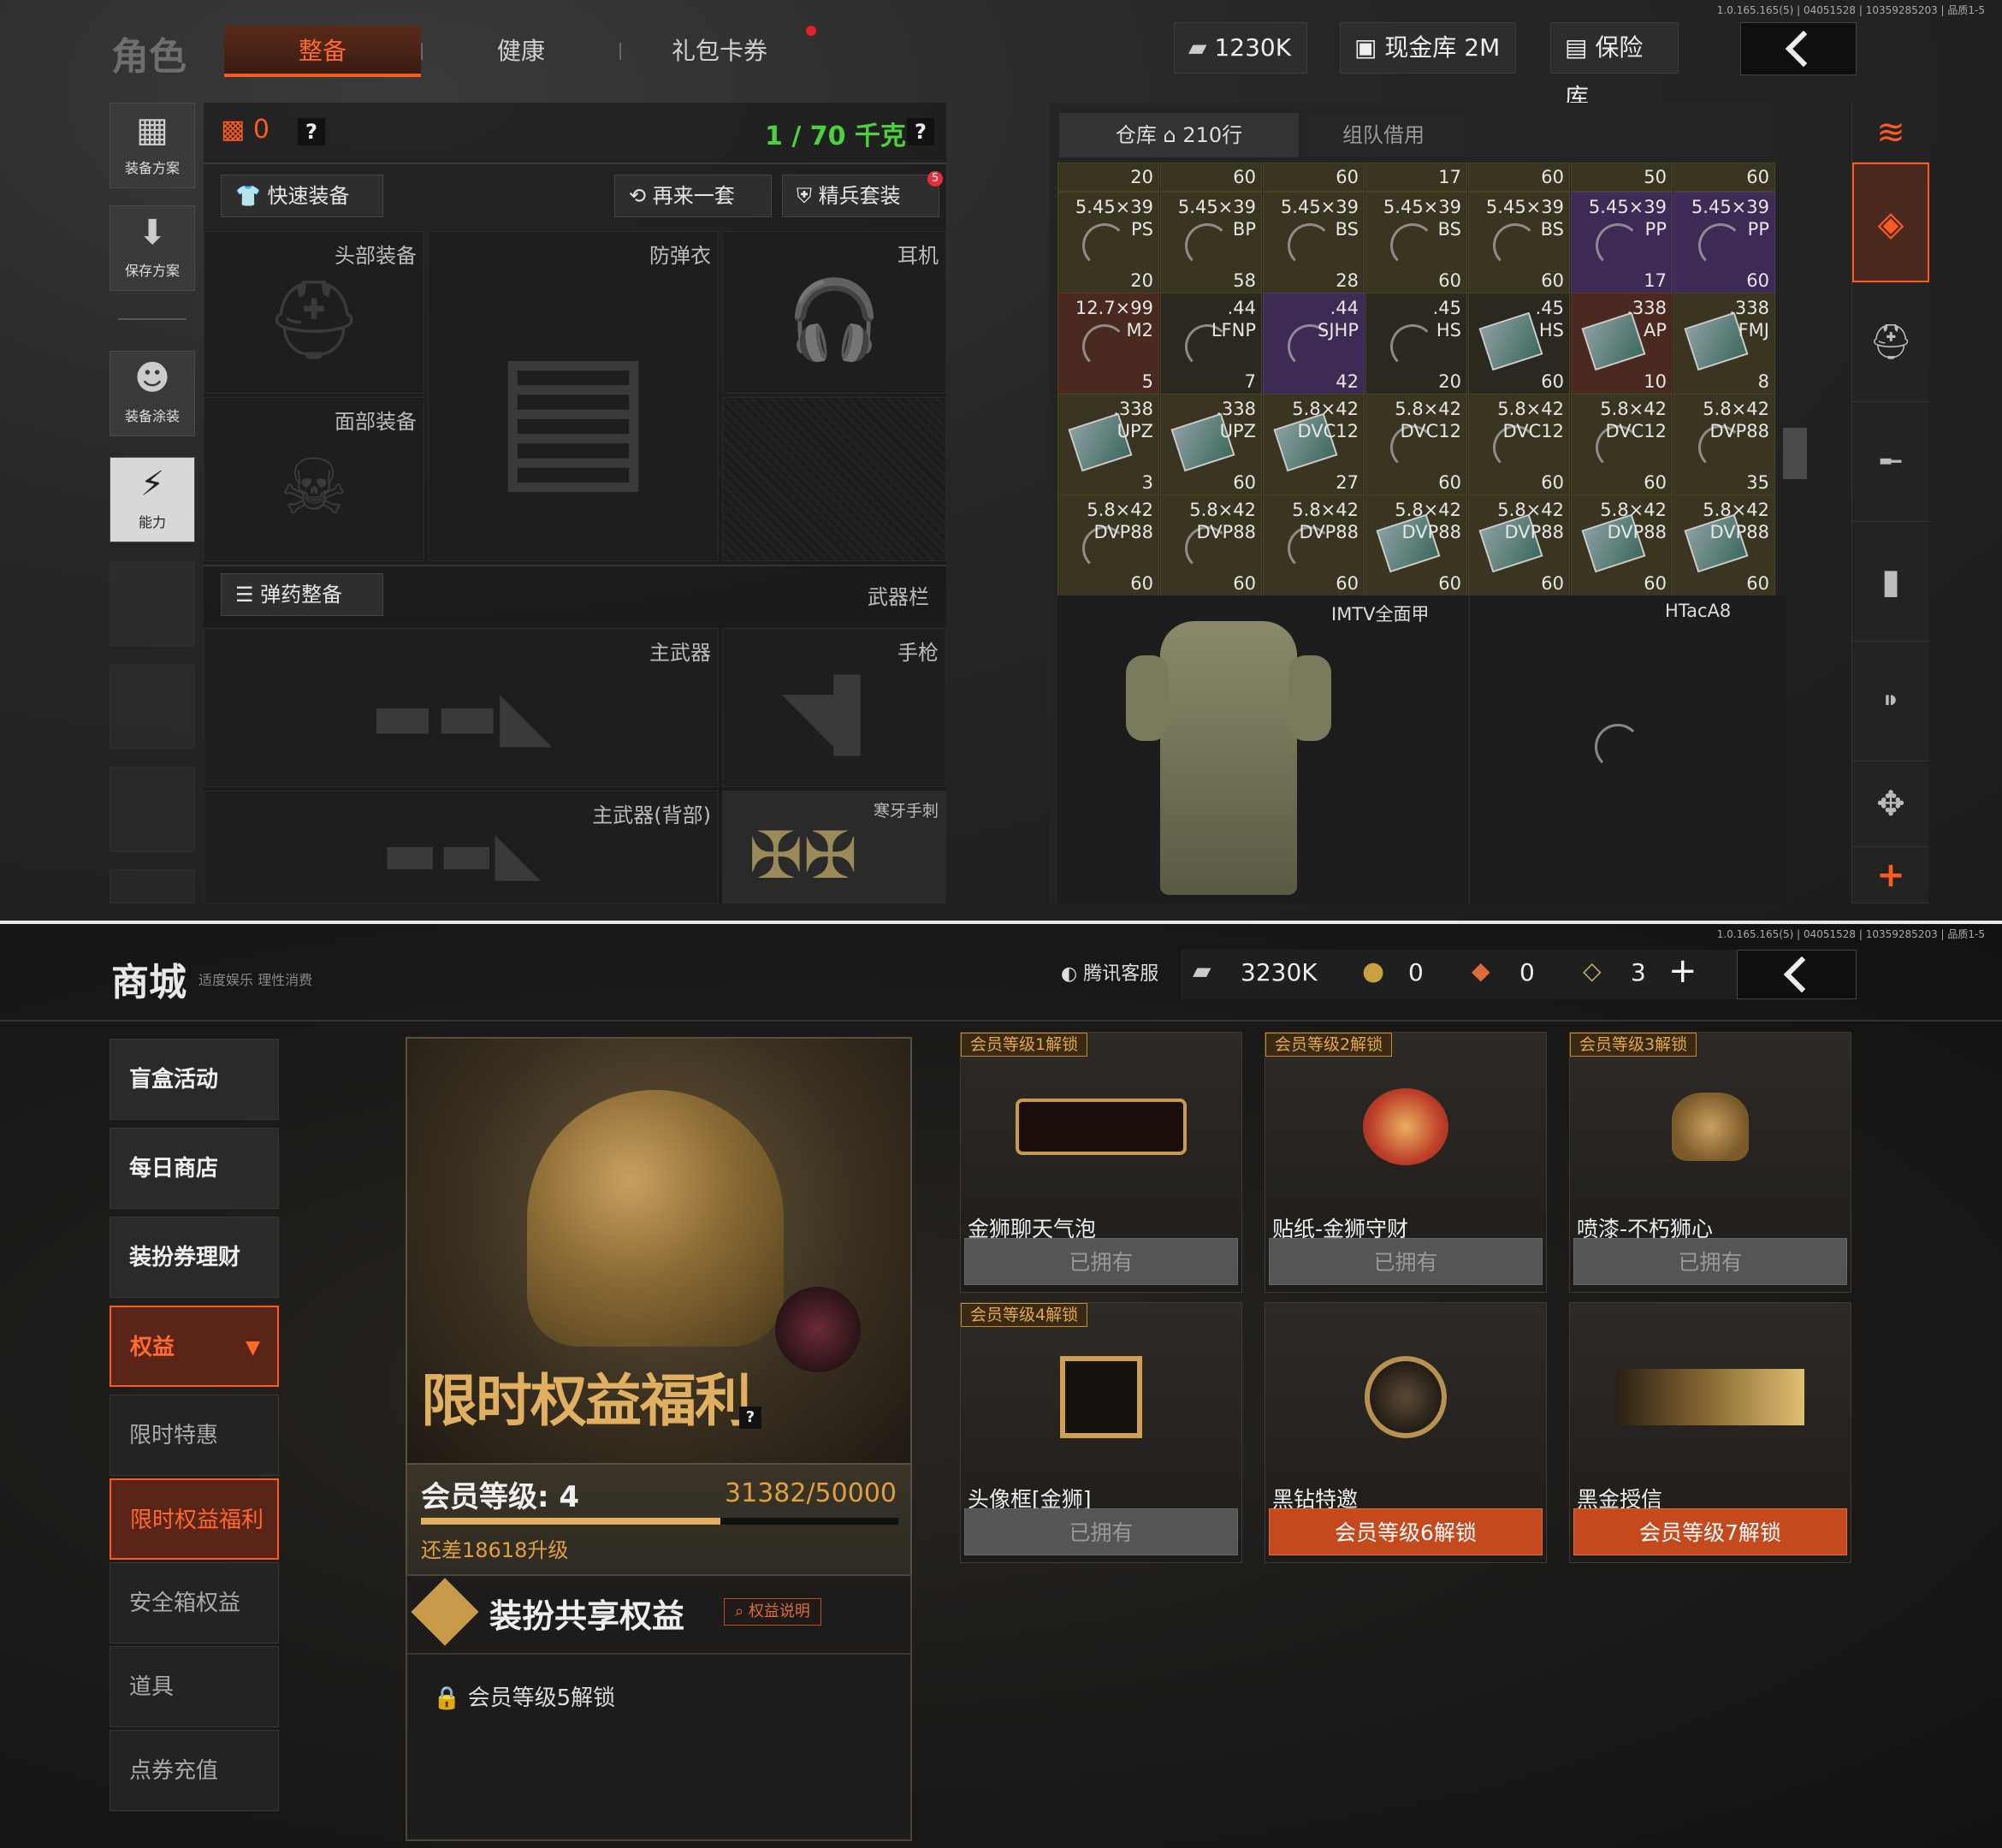 The image size is (2002, 1848). I want to click on scrollbar, so click(1795, 453).